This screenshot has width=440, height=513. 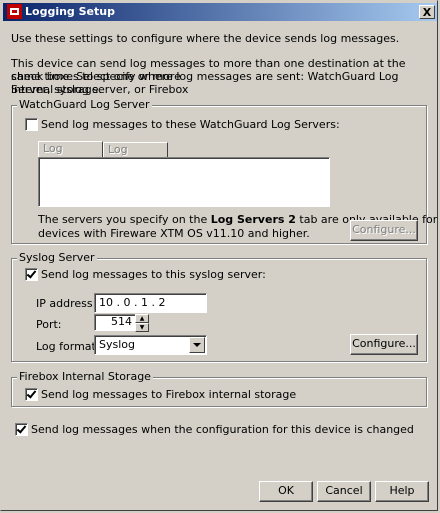 I want to click on tab-log-servers-2: Log Servers 2, so click(x=135, y=156).